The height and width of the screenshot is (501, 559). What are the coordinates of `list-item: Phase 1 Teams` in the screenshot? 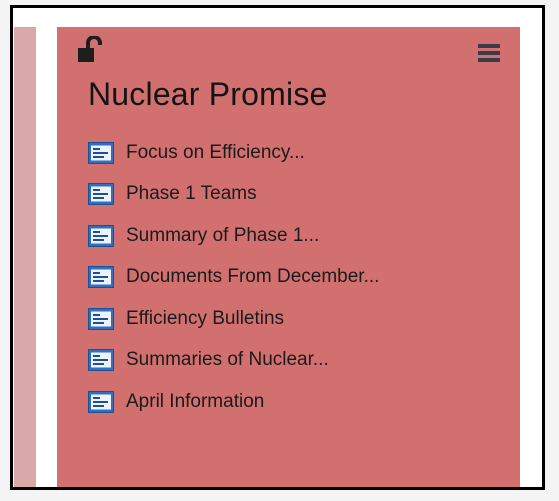 It's located at (233, 195).